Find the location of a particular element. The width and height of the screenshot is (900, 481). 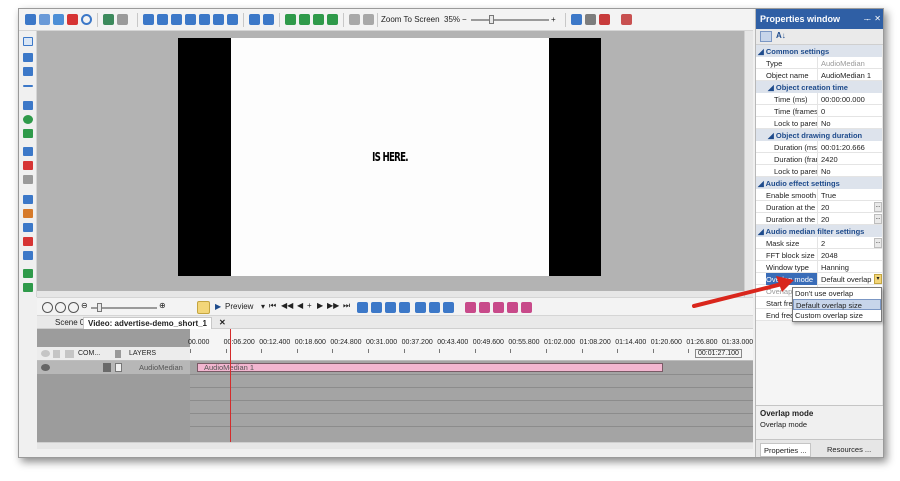

layers-column-header: LAYERS is located at coordinates (142, 353).